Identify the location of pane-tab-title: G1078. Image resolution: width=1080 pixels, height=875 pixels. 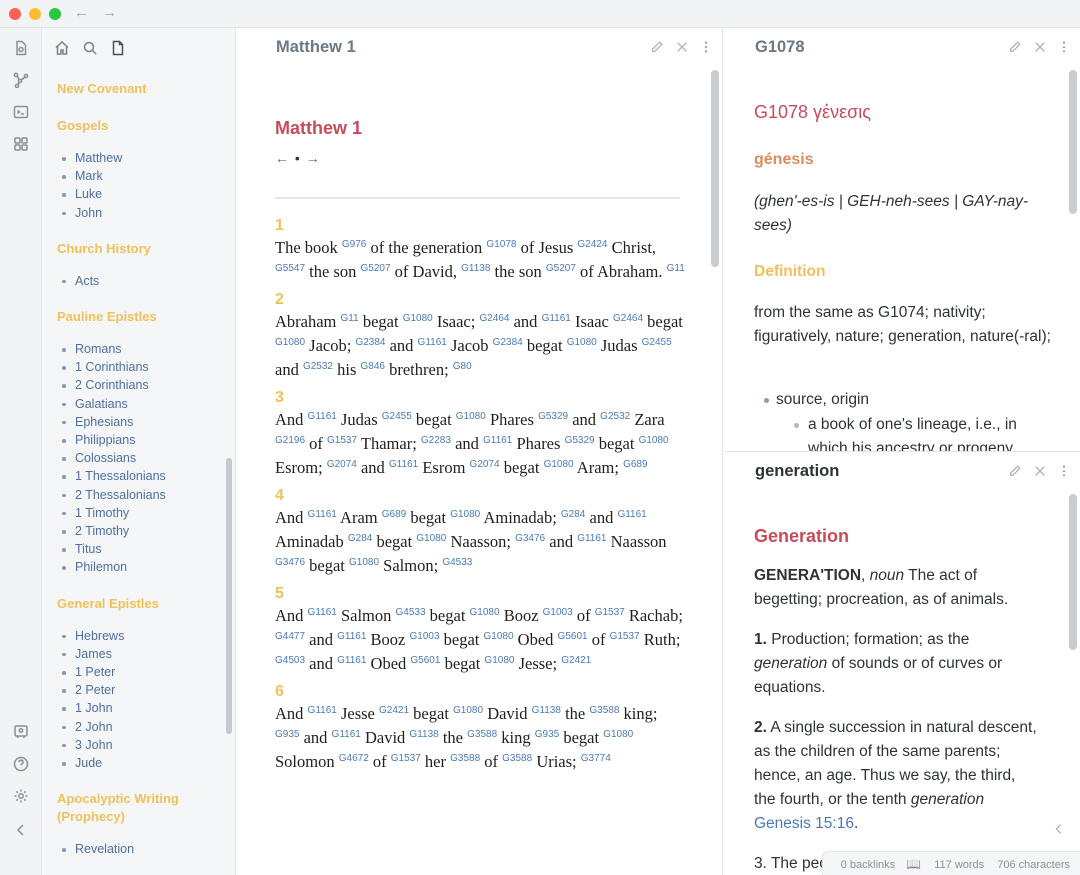
(780, 47).